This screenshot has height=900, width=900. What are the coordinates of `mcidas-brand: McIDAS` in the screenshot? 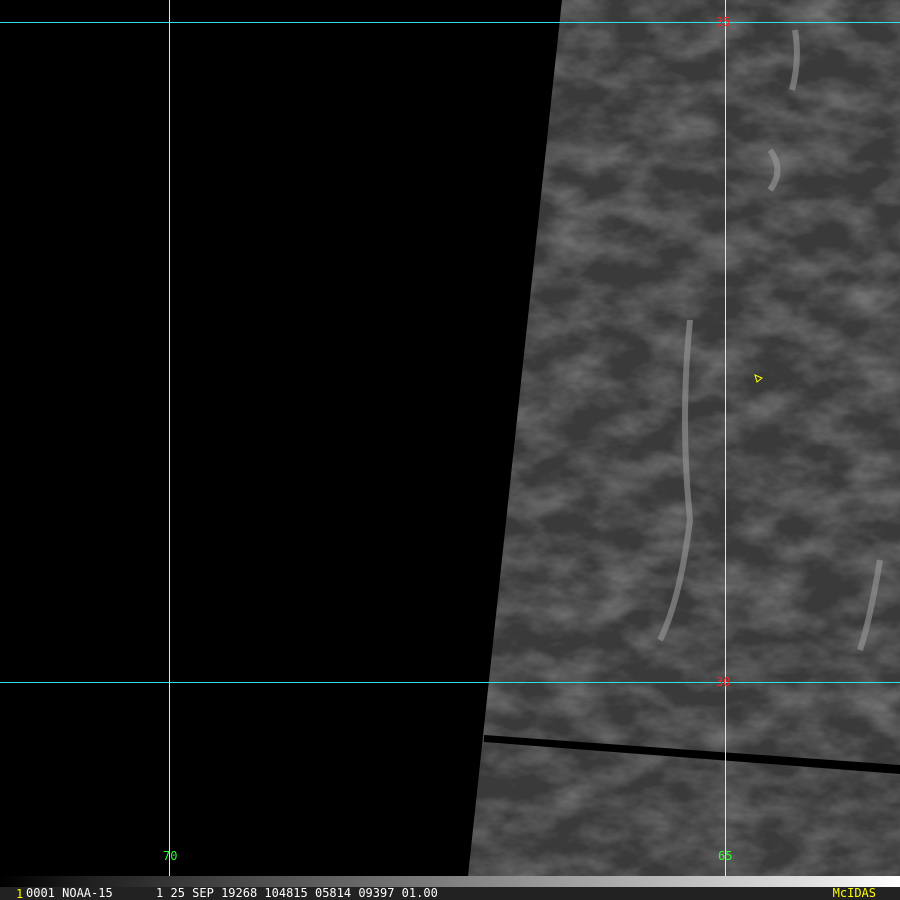 It's located at (854, 893).